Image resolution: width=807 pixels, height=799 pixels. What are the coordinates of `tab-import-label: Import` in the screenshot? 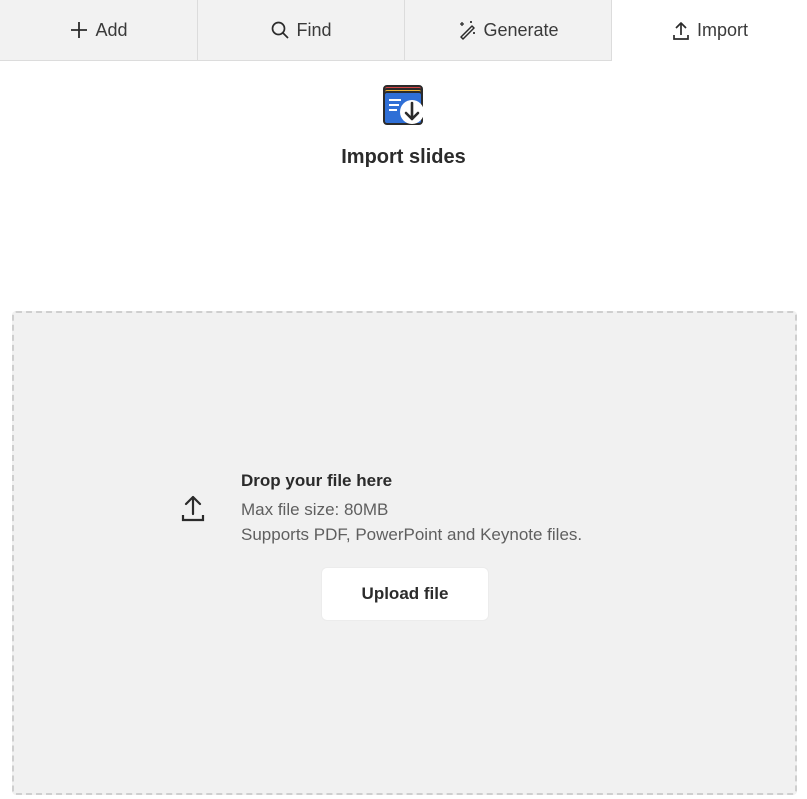 It's located at (722, 30).